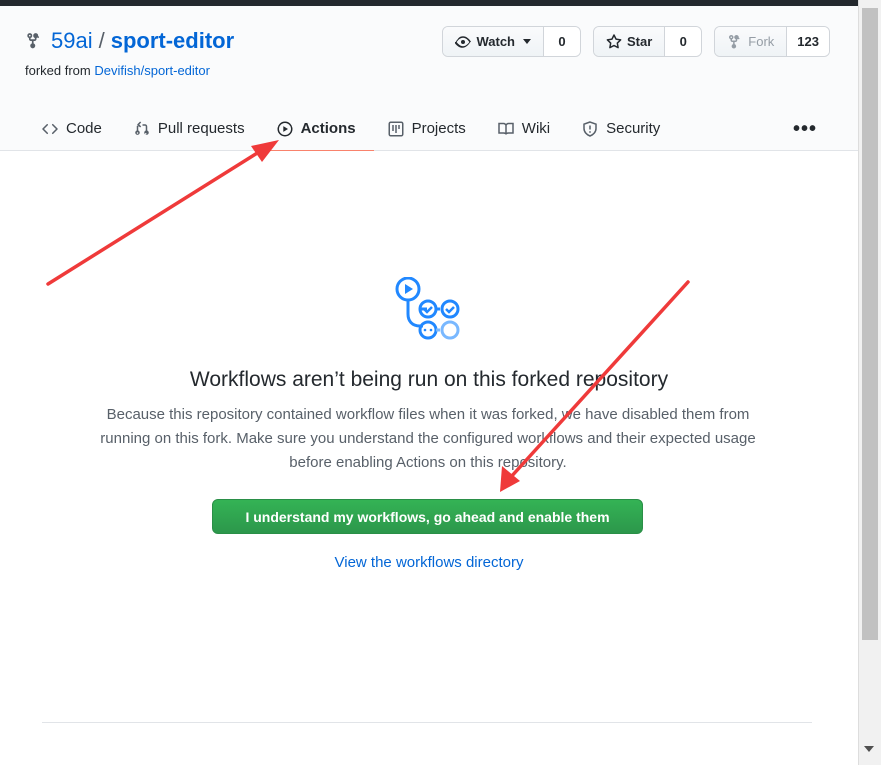 The width and height of the screenshot is (881, 765). What do you see at coordinates (427, 722) in the screenshot?
I see `footer-divider` at bounding box center [427, 722].